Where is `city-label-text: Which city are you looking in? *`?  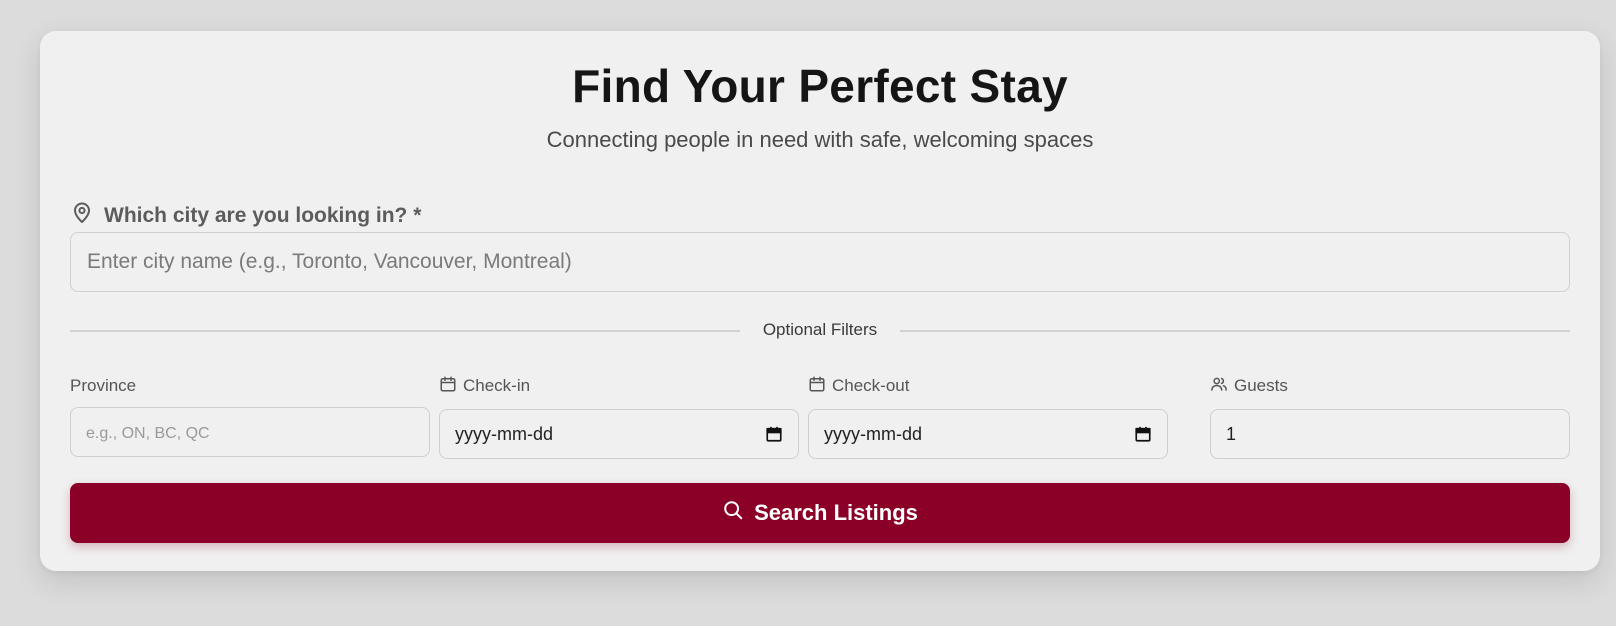 city-label-text: Which city are you looking in? * is located at coordinates (263, 215).